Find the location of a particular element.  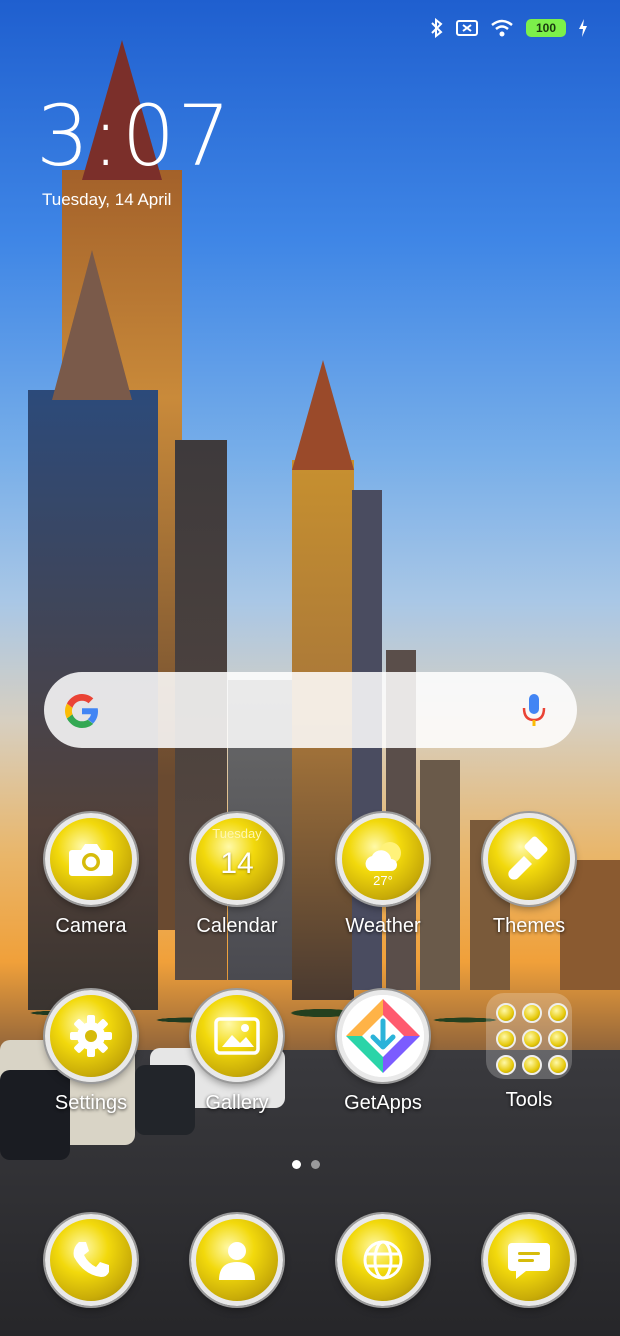

bluetooth-icon is located at coordinates (437, 28).